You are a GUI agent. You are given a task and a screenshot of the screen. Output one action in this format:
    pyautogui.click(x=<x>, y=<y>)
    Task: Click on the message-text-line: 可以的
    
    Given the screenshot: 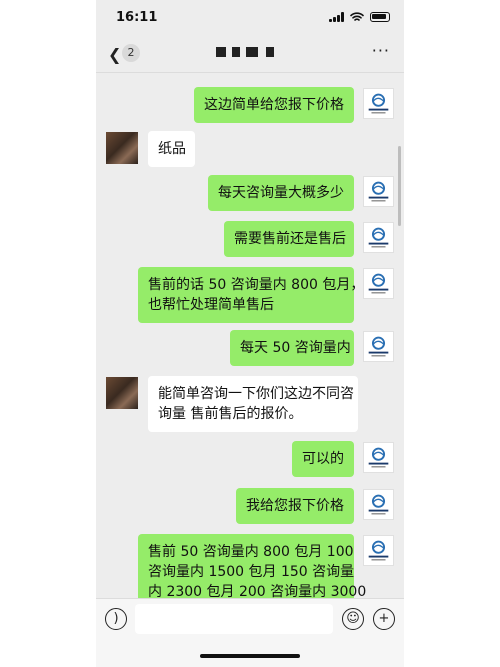 What is the action you would take?
    pyautogui.click(x=323, y=459)
    